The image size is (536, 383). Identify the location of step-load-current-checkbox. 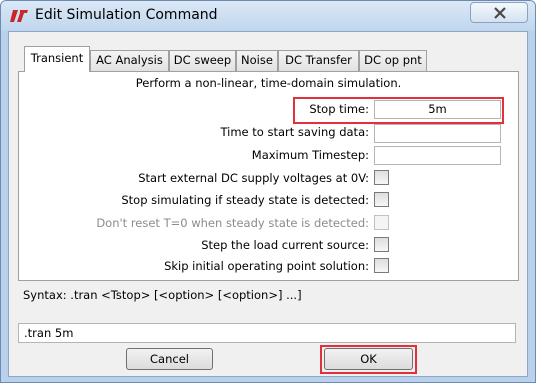
(381, 244).